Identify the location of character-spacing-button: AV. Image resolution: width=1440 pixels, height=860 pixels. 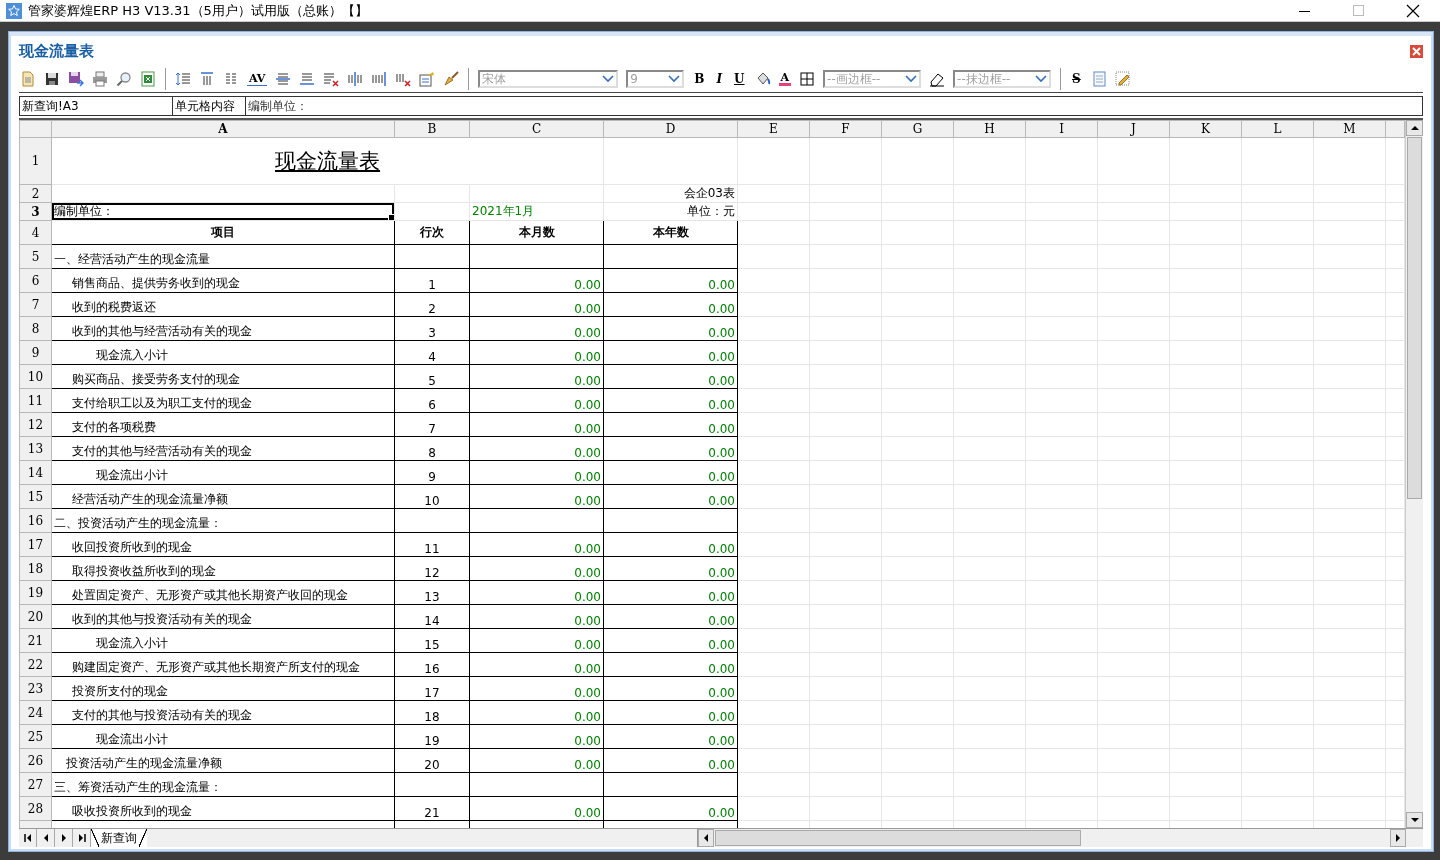
(257, 79).